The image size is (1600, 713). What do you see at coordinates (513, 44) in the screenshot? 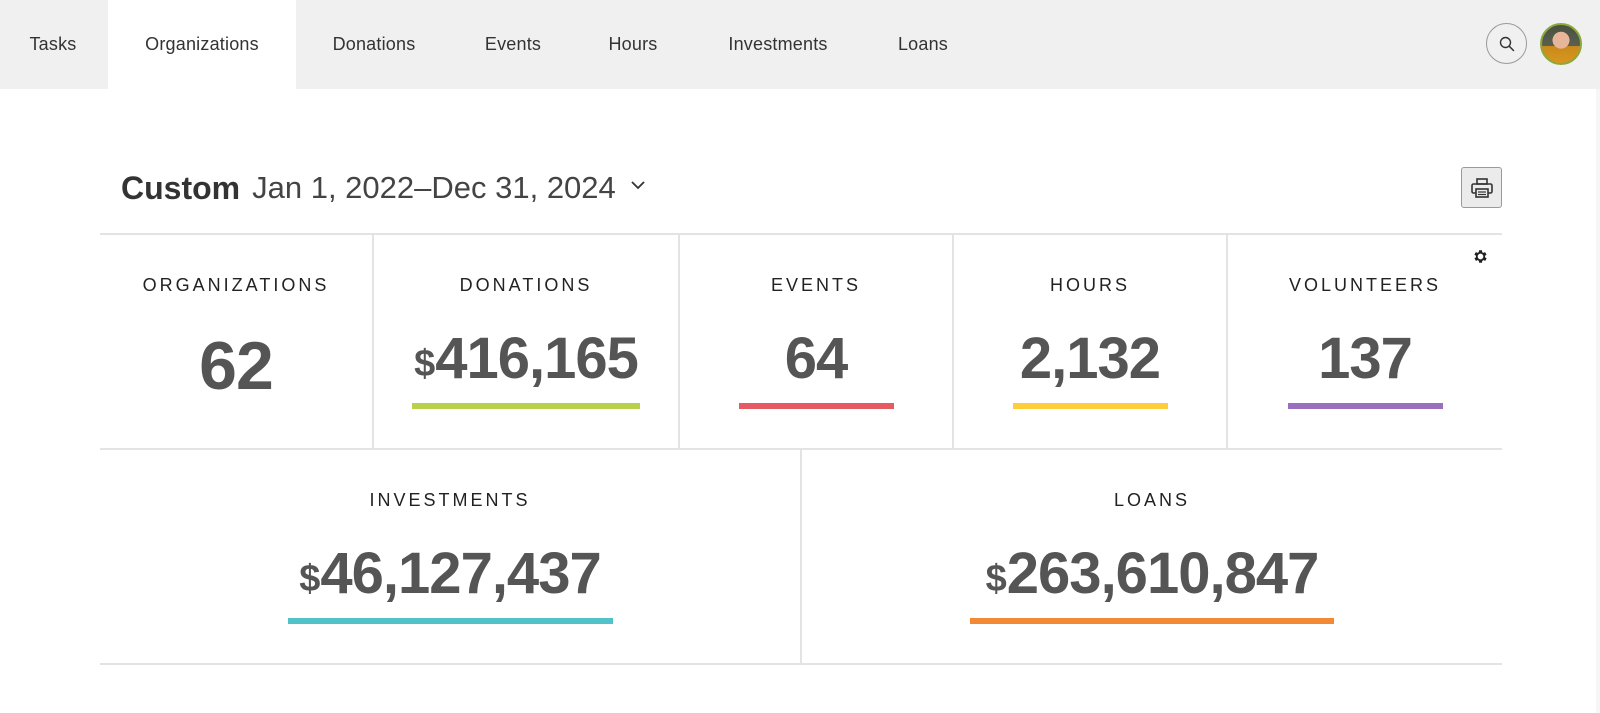
I see `tab-events: Events` at bounding box center [513, 44].